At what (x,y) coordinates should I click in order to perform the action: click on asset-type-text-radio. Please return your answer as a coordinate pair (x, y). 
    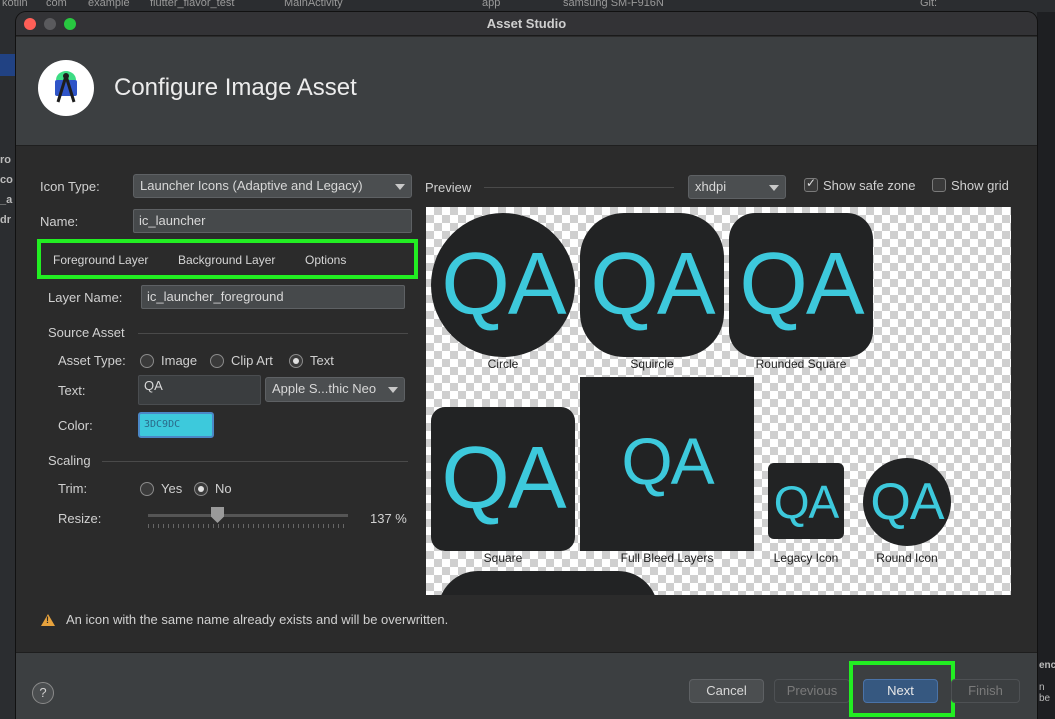
    Looking at the image, I should click on (296, 361).